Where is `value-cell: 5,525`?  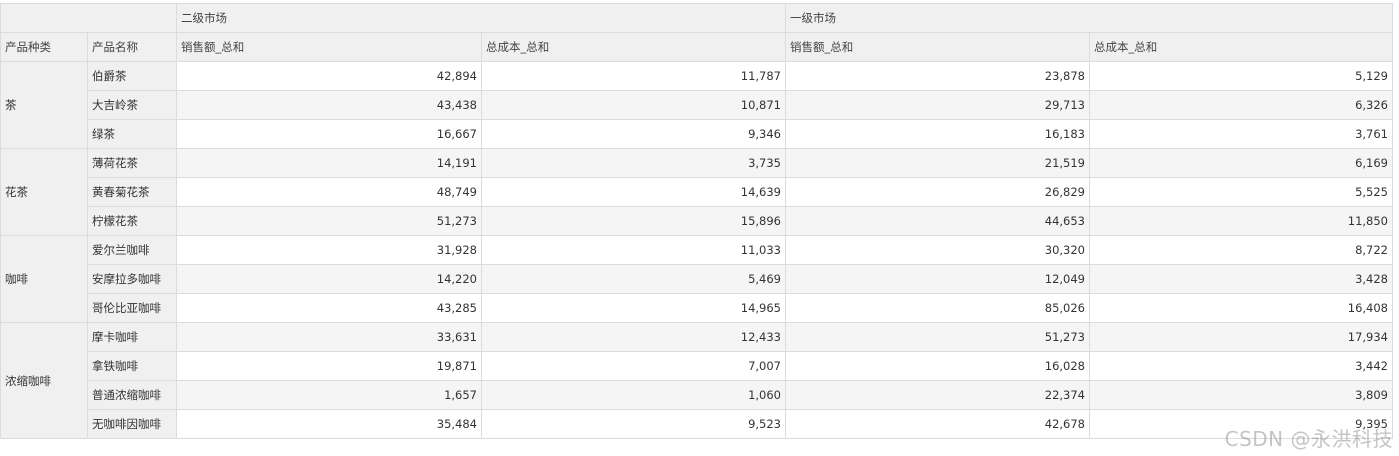
value-cell: 5,525 is located at coordinates (1241, 192).